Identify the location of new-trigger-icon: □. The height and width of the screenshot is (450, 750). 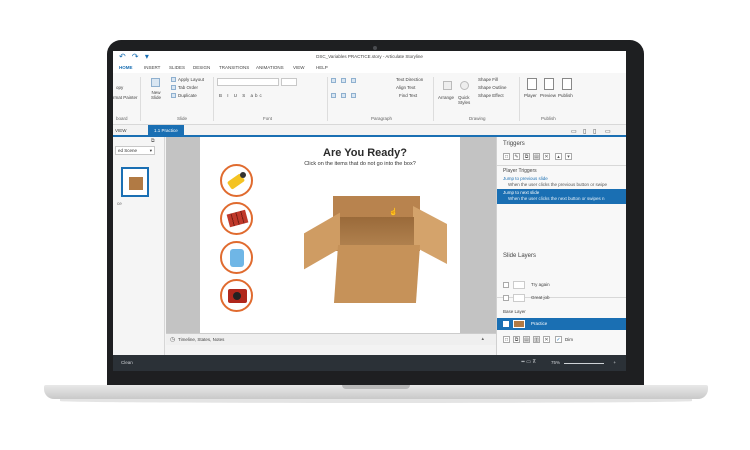
(506, 156).